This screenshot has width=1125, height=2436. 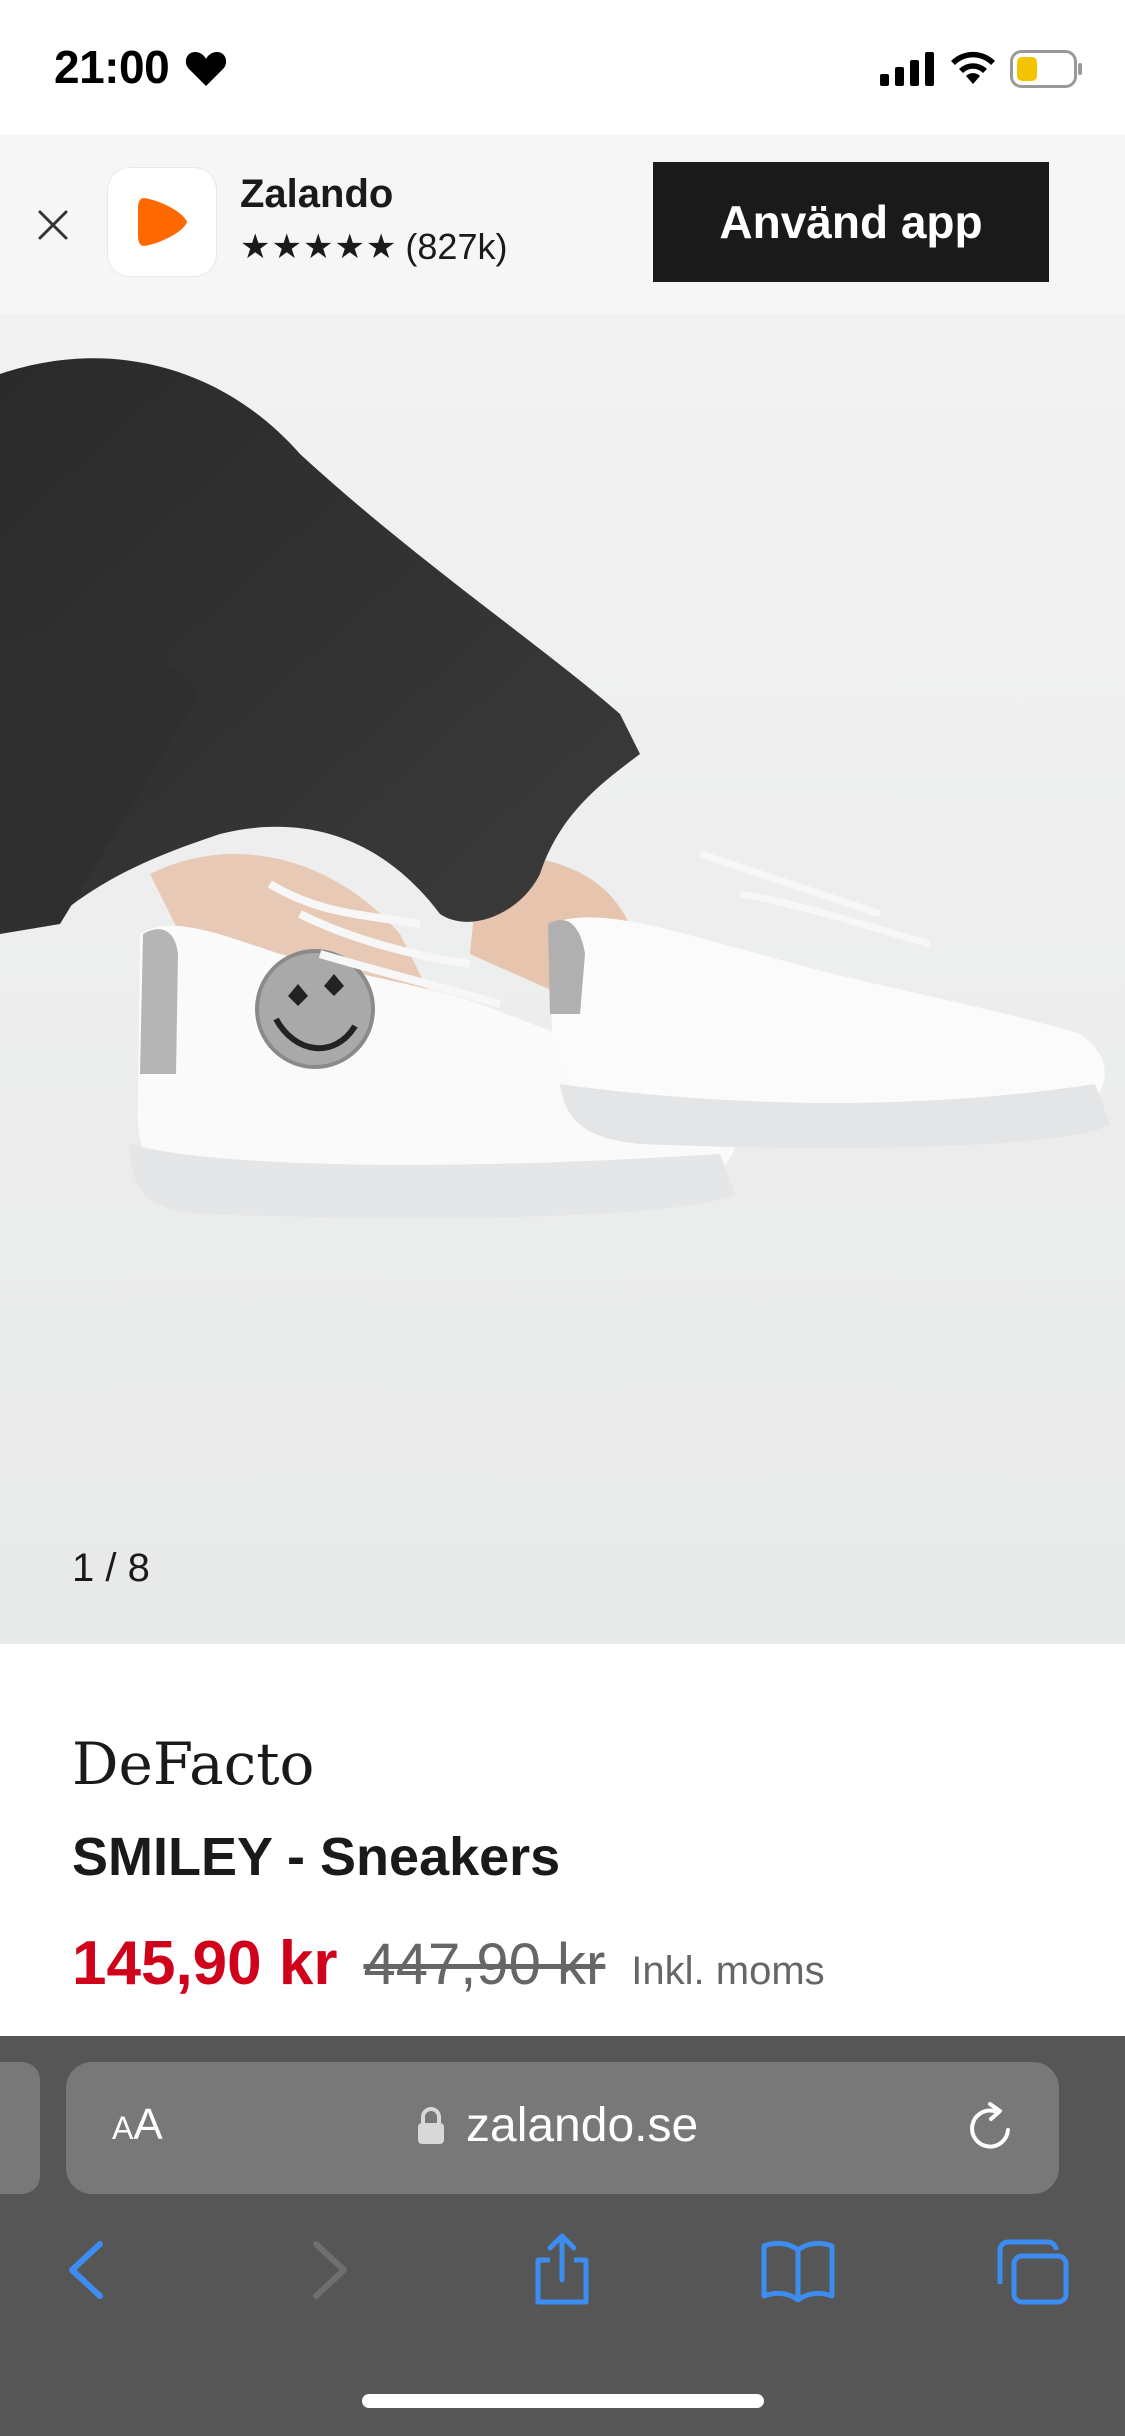 I want to click on zalando-logo, so click(x=162, y=222).